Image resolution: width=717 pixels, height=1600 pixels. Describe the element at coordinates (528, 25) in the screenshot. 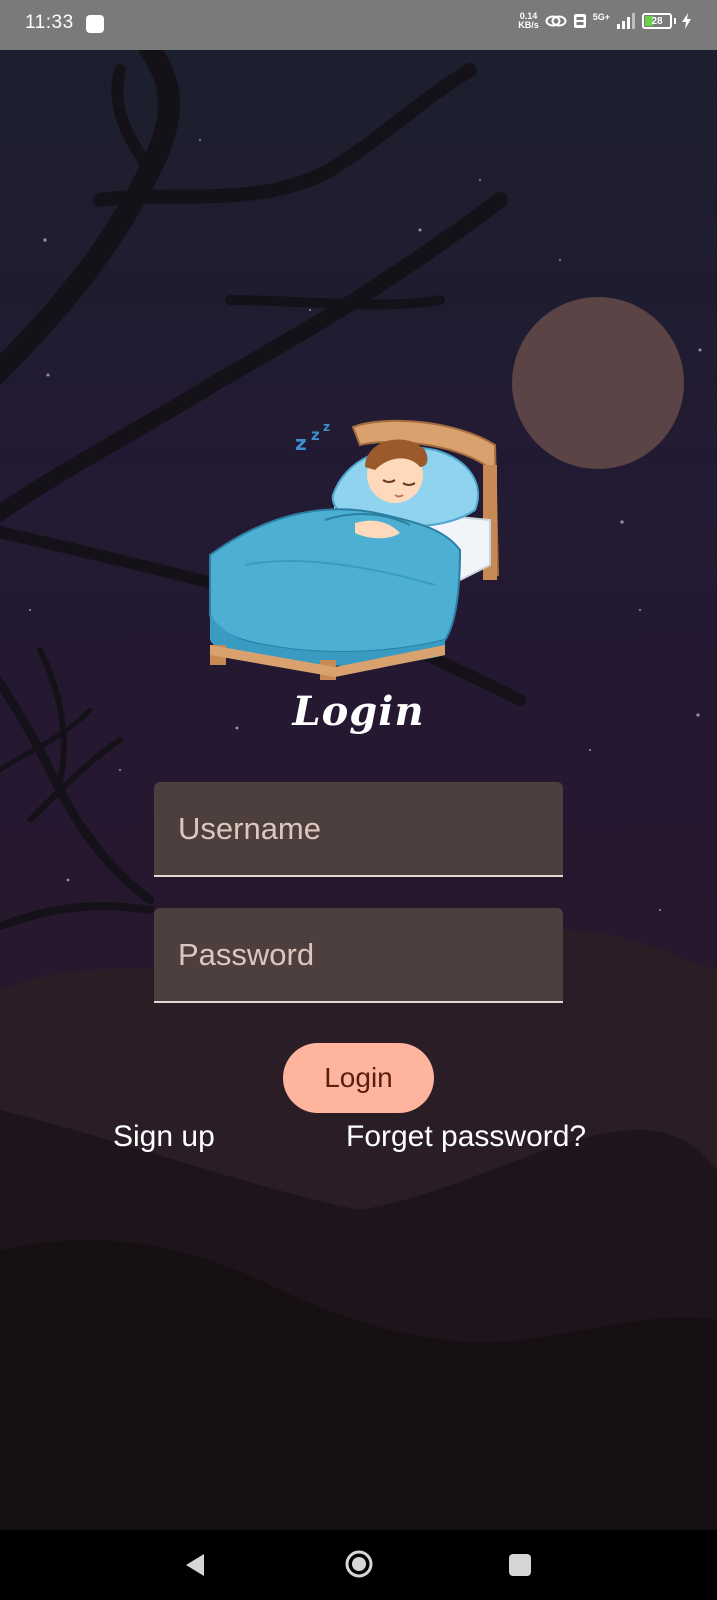

I see `net-speed-unit: KB/s` at that location.